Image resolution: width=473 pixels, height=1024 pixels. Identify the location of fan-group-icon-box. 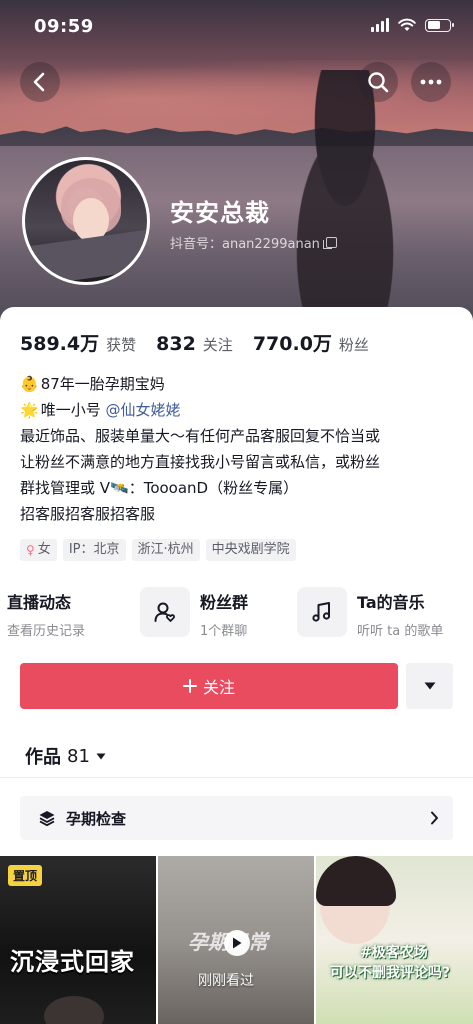
(165, 612).